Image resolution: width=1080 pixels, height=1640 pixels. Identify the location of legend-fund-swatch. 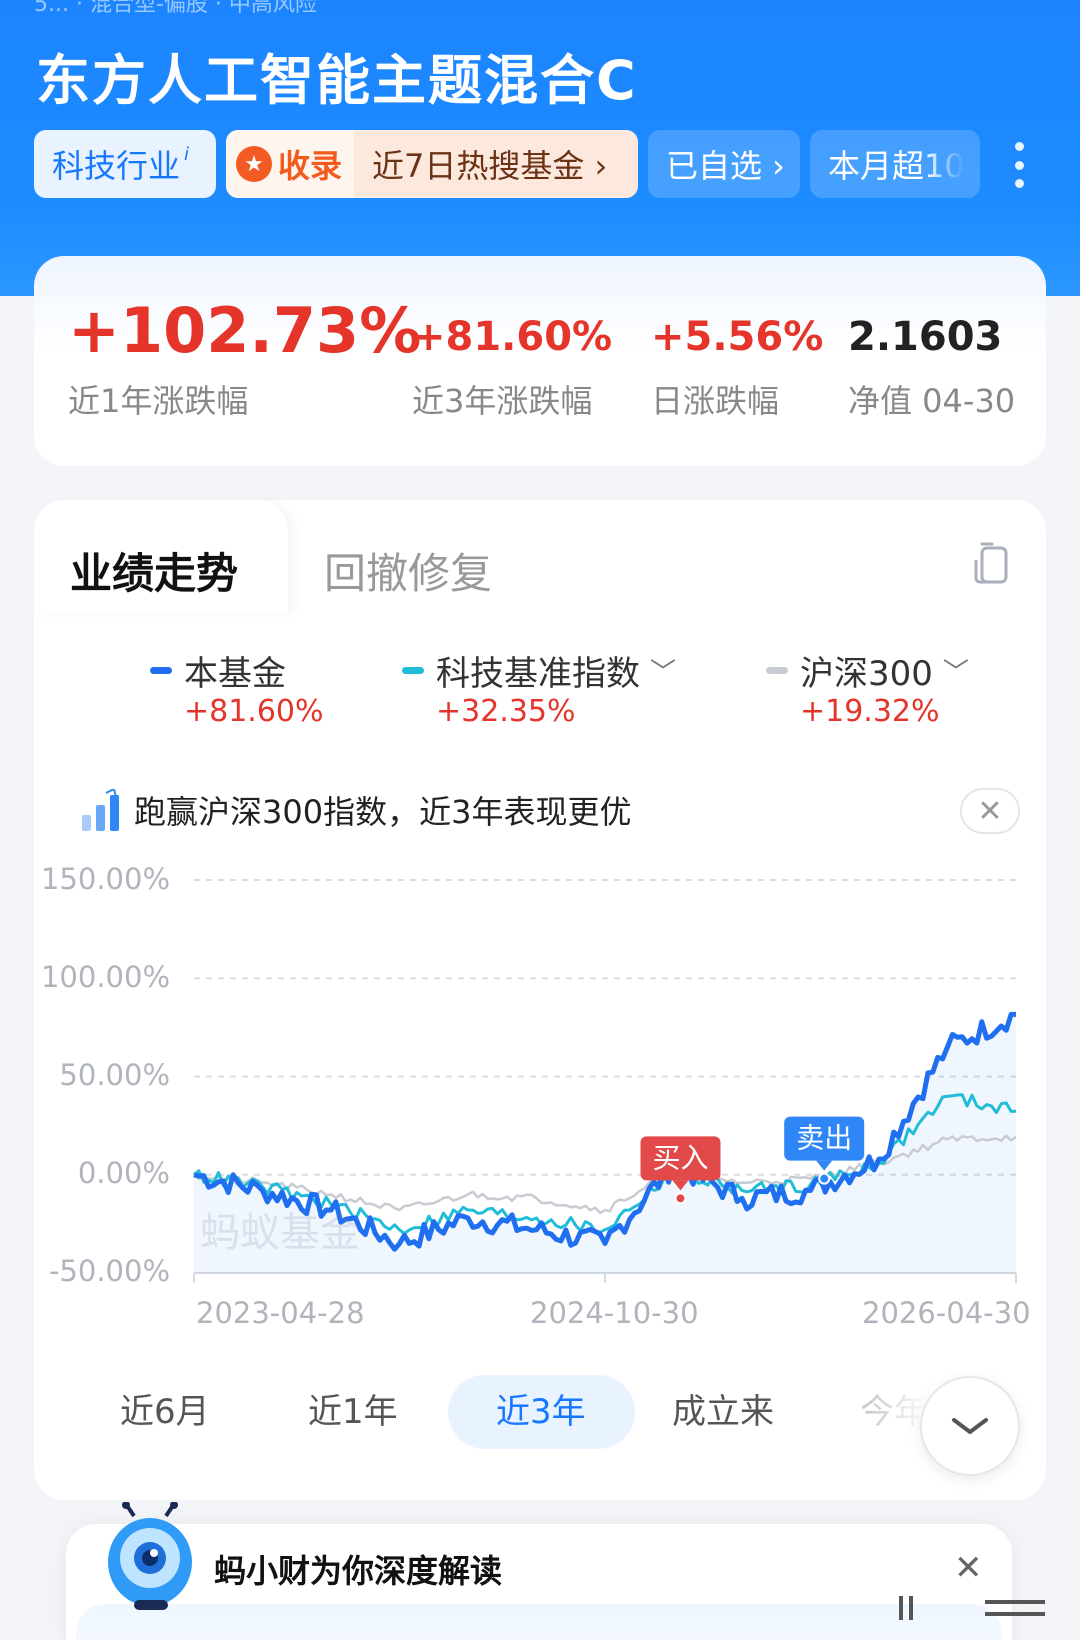
(161, 670).